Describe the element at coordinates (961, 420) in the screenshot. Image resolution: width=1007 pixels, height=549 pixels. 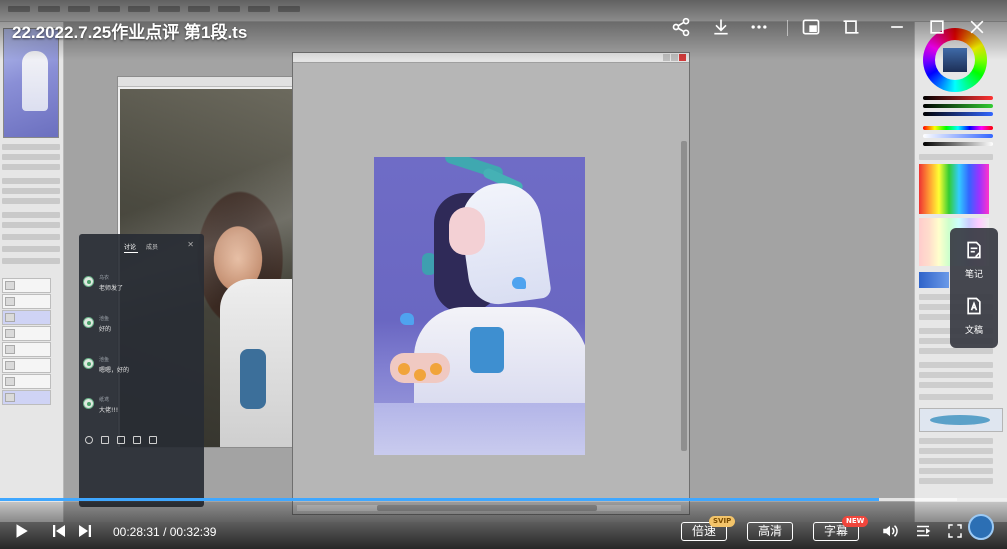
I see `brush-preview` at that location.